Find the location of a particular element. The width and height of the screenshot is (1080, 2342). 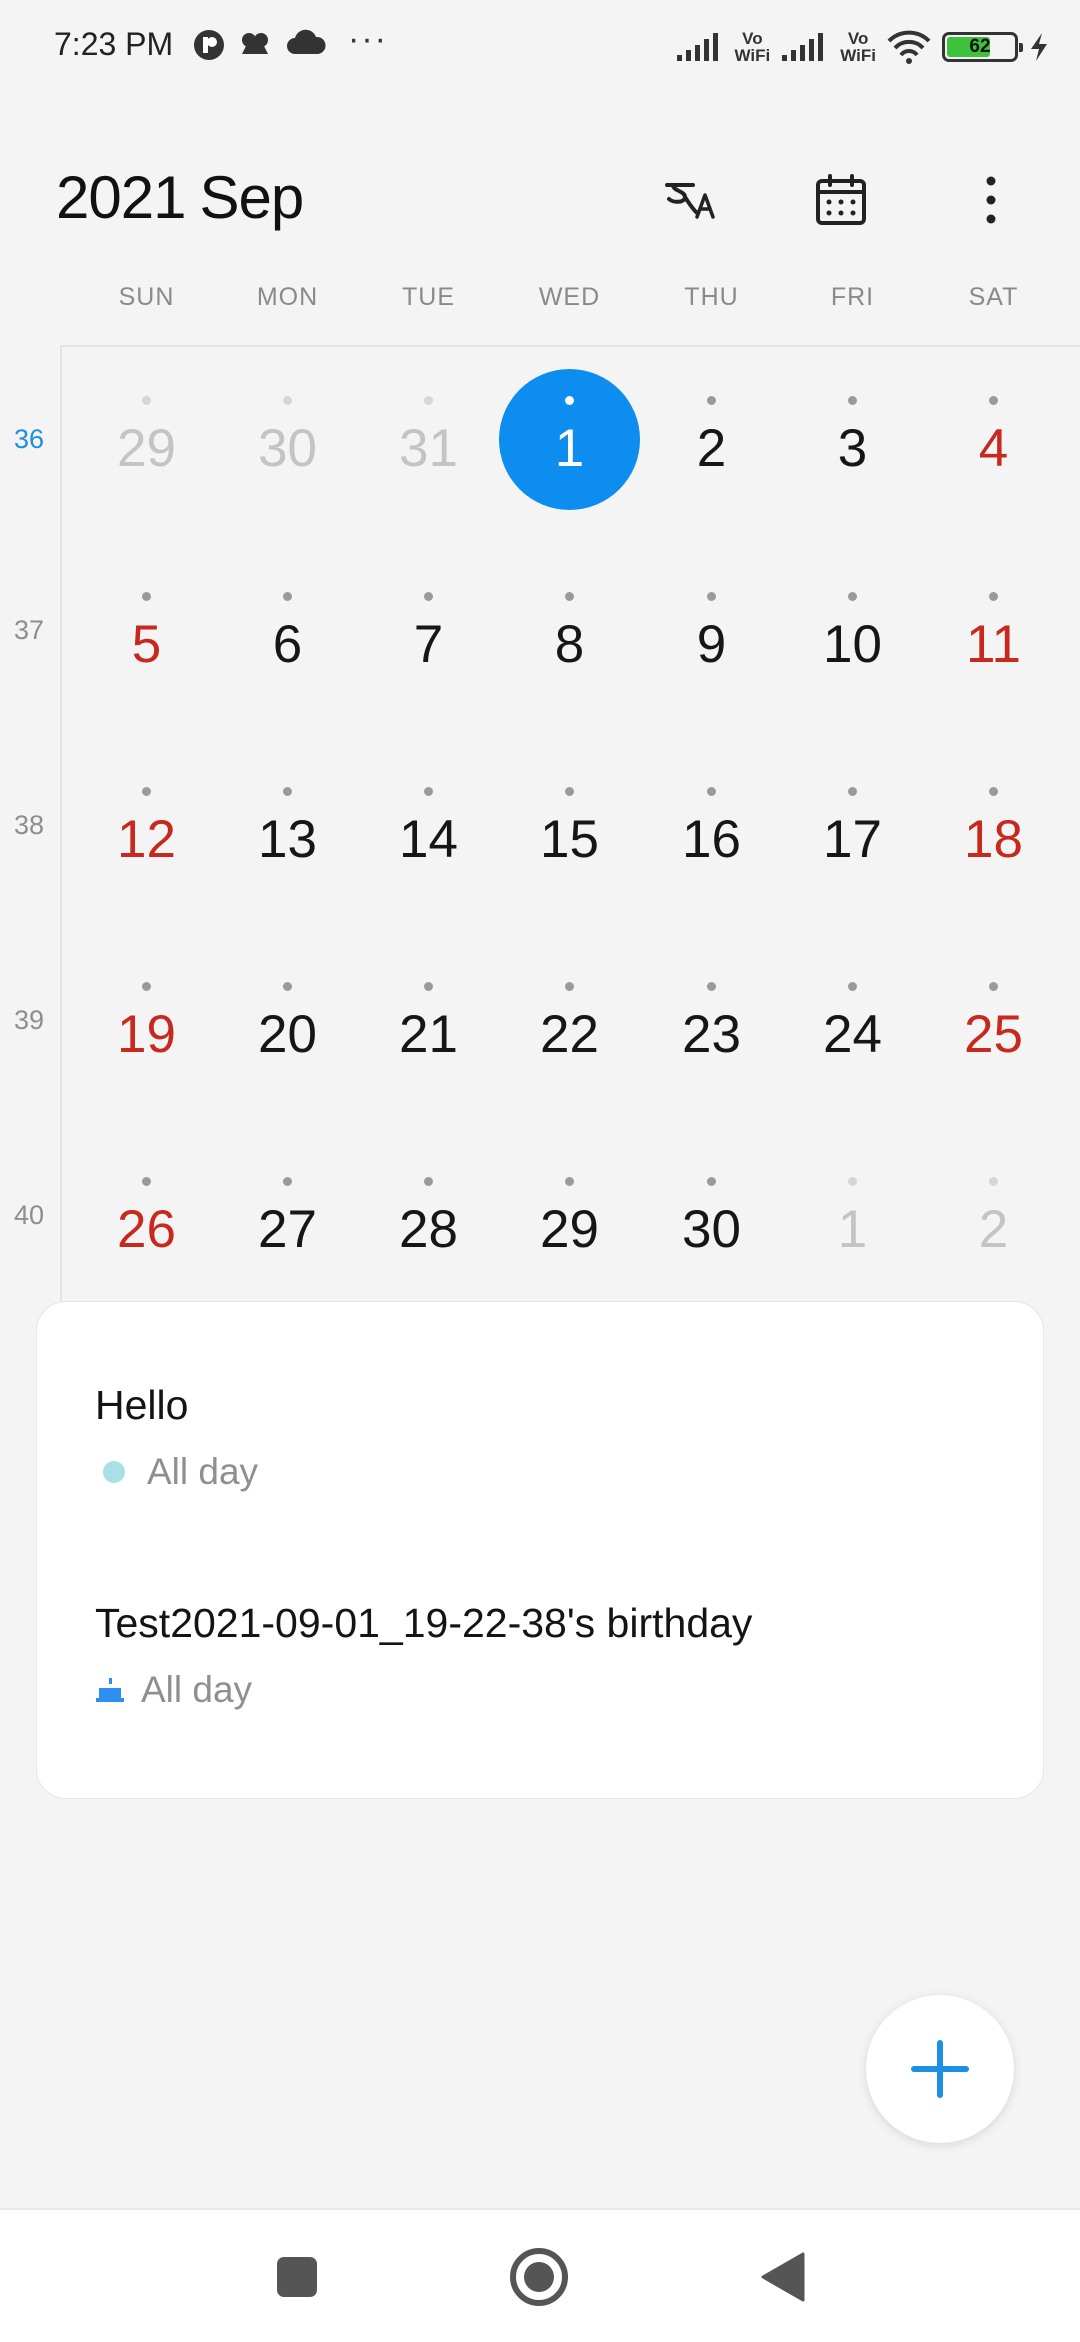

calendar-day: 25 is located at coordinates (993, 1047).